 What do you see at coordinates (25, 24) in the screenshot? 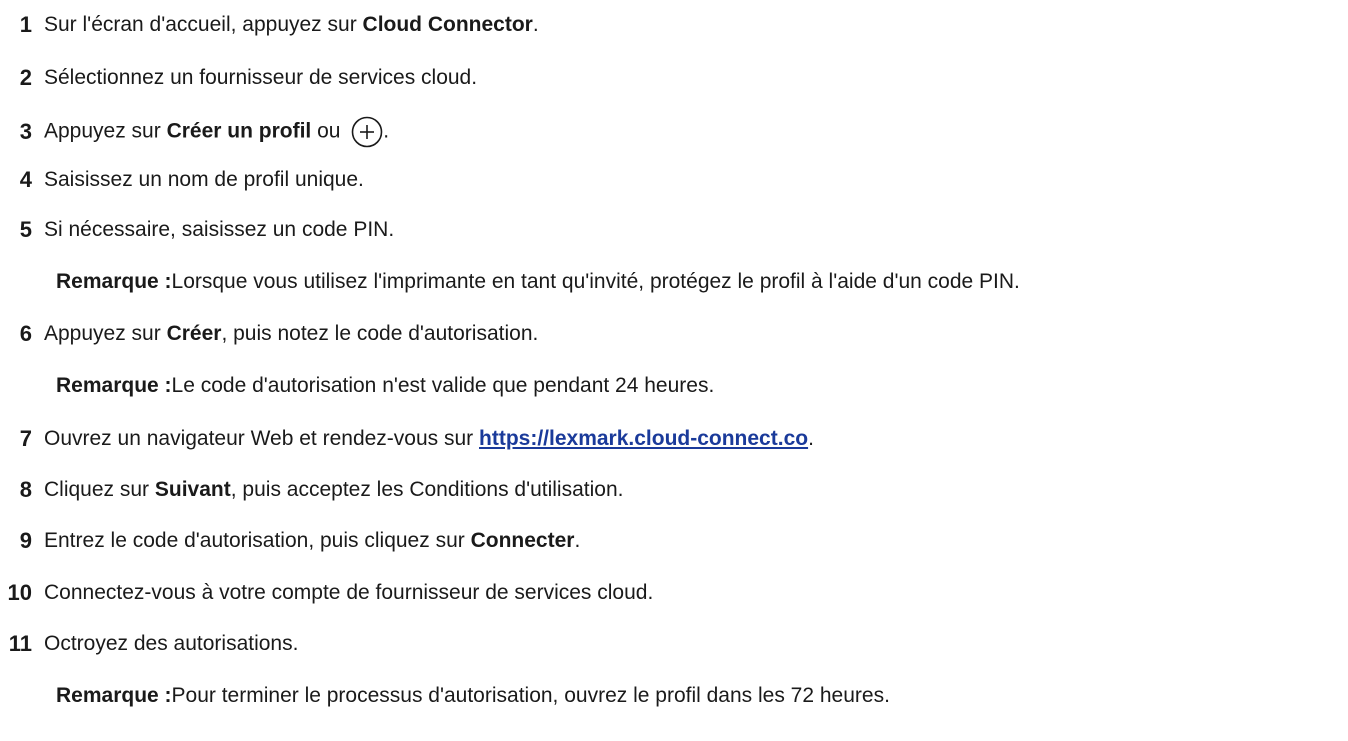
I see `step-number: 1` at bounding box center [25, 24].